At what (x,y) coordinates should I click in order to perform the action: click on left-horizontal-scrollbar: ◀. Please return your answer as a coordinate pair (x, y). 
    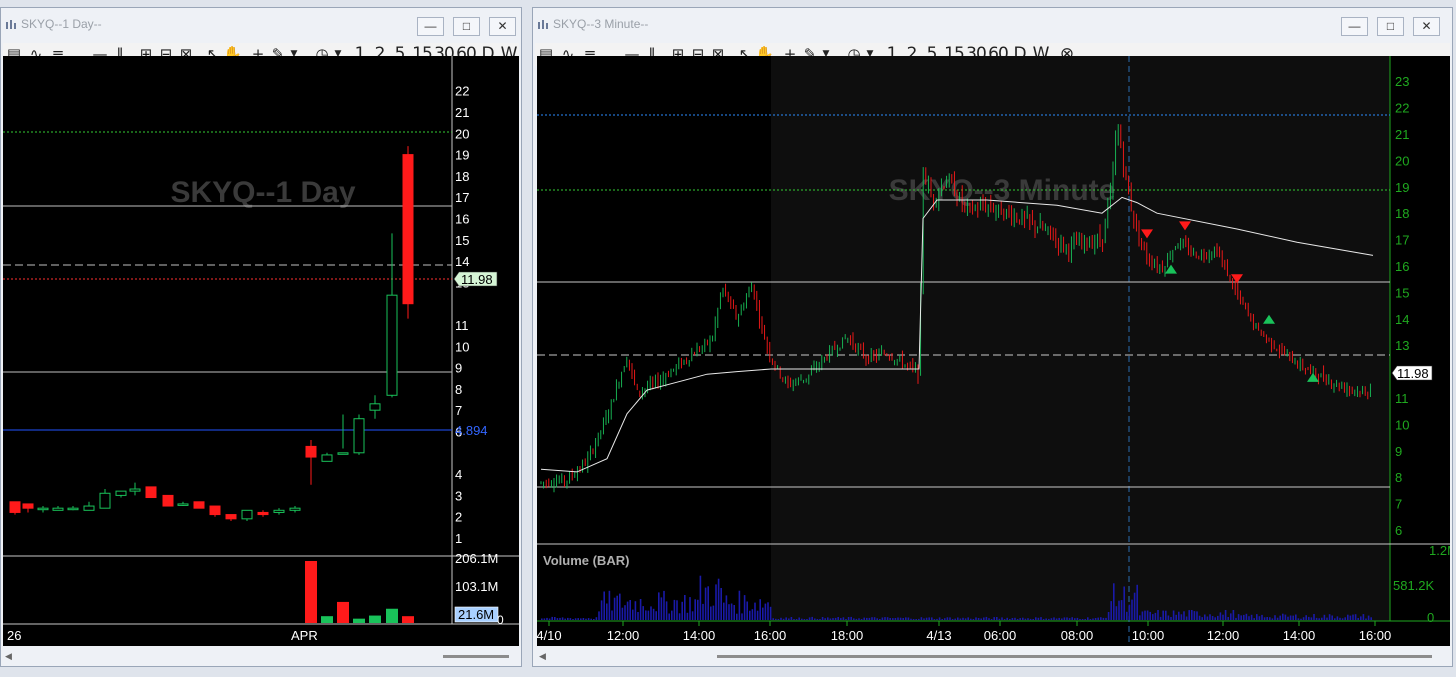
    Looking at the image, I should click on (261, 656).